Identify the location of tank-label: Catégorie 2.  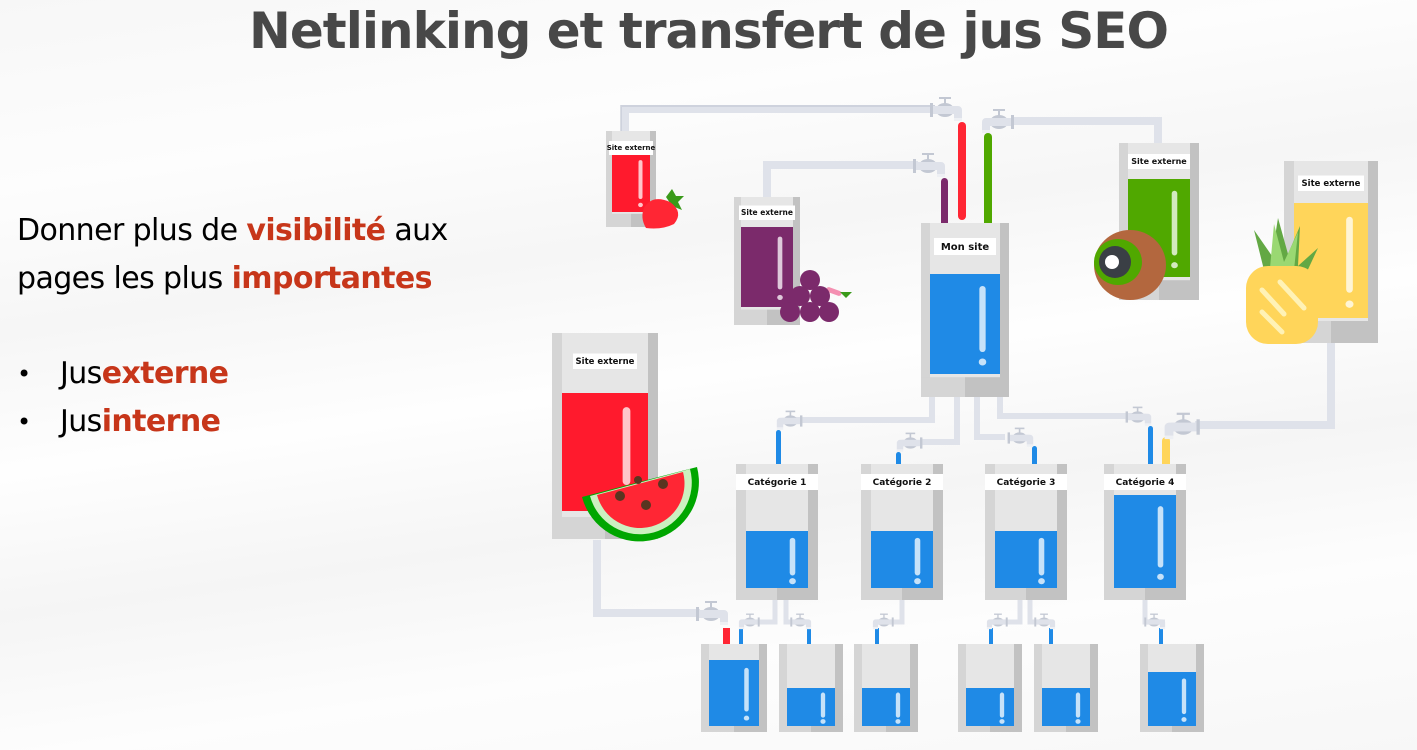
(902, 482).